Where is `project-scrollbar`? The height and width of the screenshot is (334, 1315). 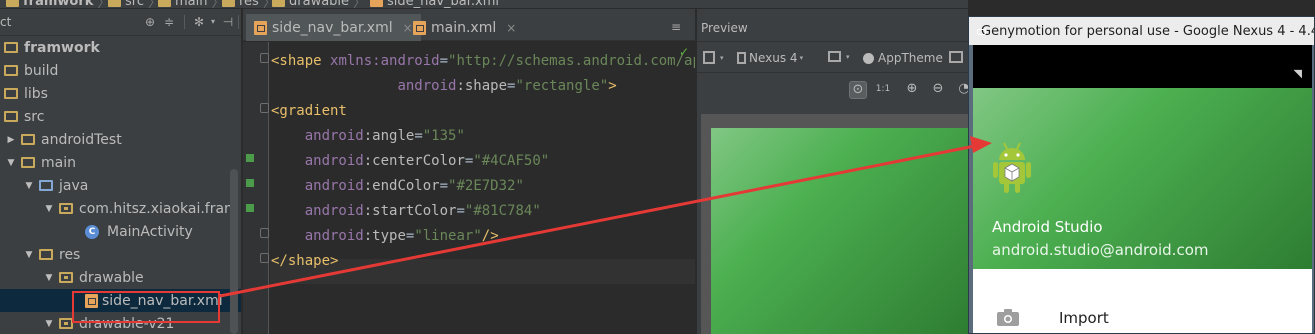 project-scrollbar is located at coordinates (234, 251).